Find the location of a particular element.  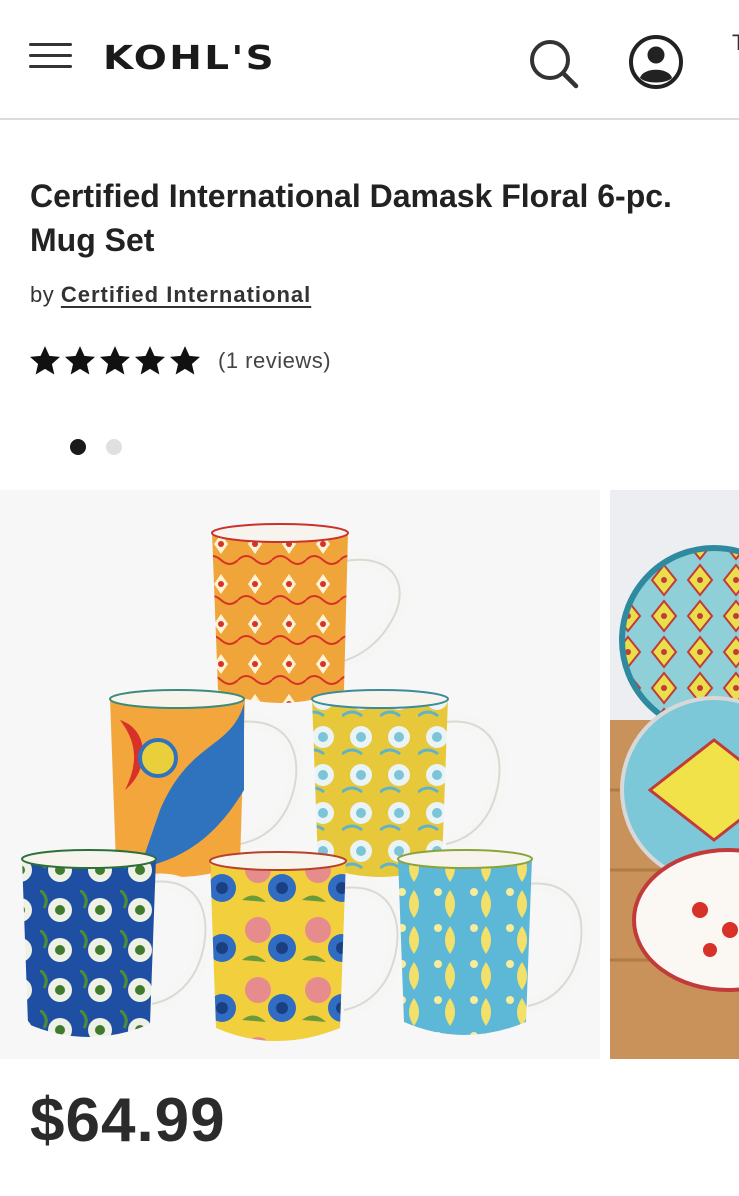

product-title-line-2: Mug Set is located at coordinates (92, 240).